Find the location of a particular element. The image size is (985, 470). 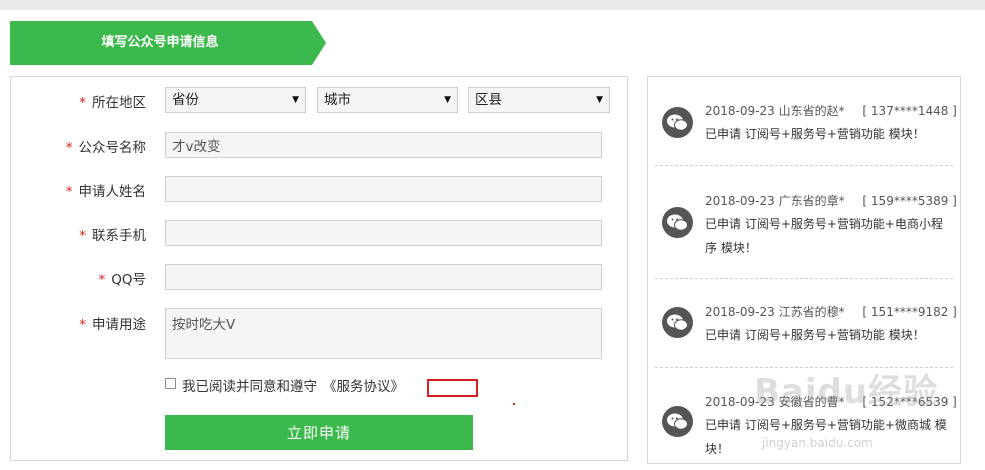

feed-phone: [ 137****1448 ] is located at coordinates (909, 111).